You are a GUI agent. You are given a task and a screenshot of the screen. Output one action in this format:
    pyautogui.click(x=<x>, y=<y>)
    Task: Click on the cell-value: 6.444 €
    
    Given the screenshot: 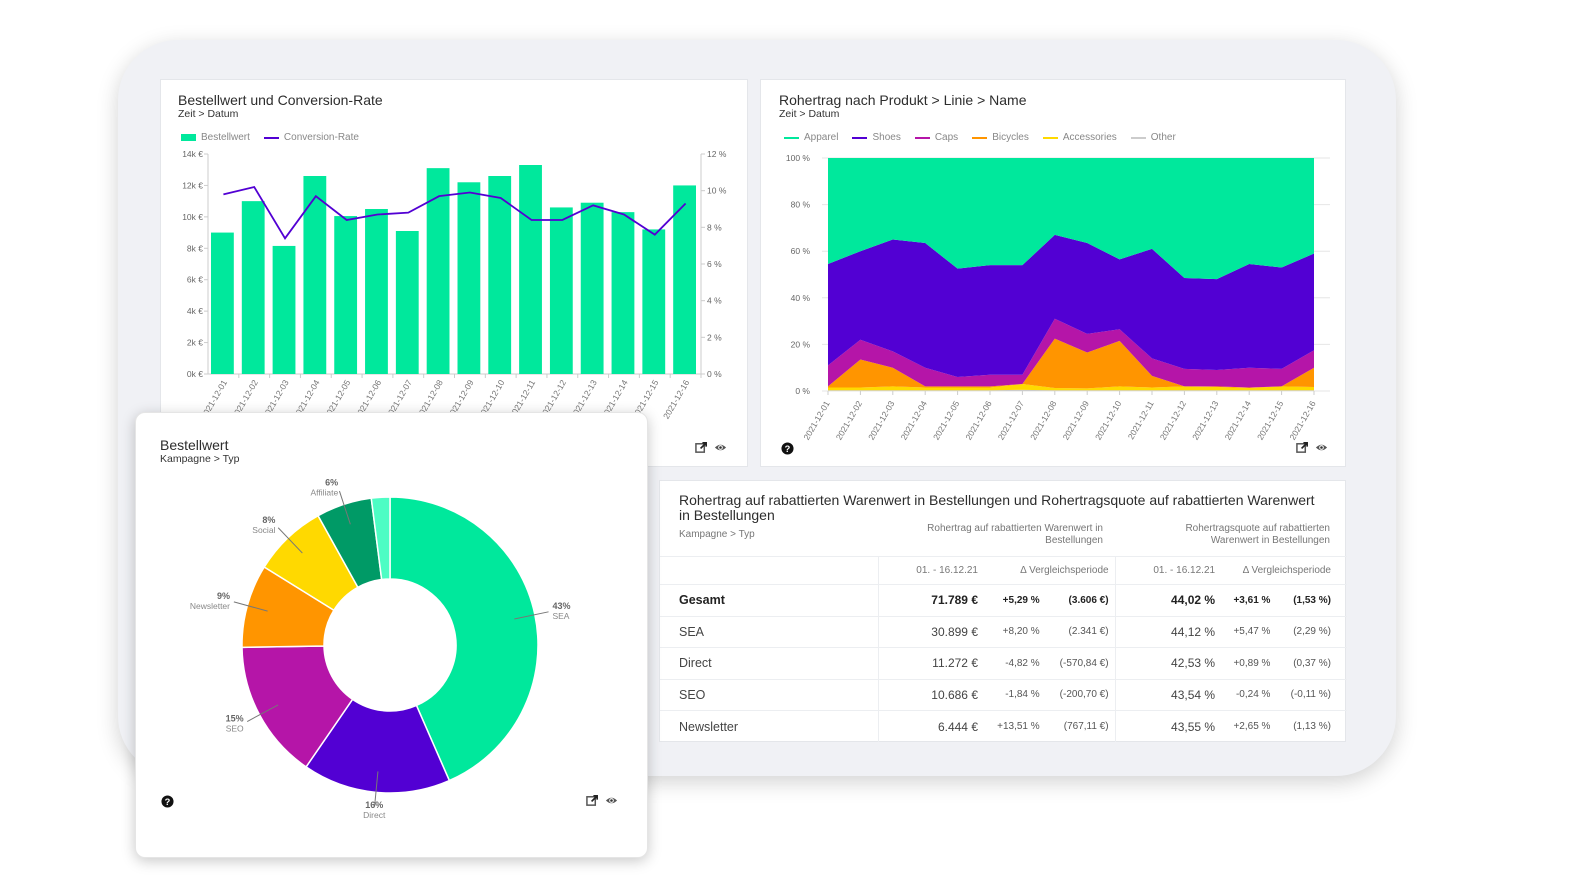 What is the action you would take?
    pyautogui.click(x=930, y=726)
    